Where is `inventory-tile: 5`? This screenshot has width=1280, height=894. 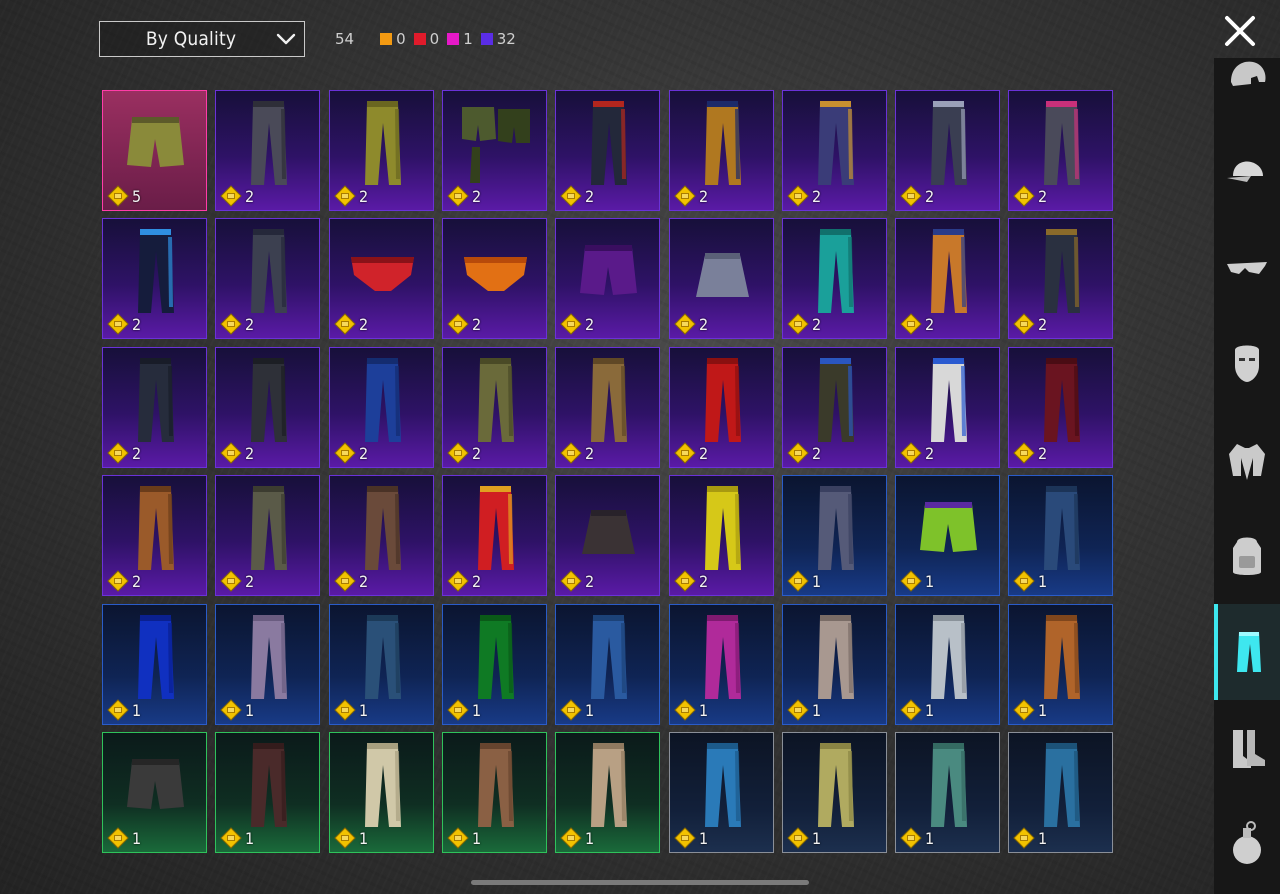 inventory-tile: 5 is located at coordinates (154, 150).